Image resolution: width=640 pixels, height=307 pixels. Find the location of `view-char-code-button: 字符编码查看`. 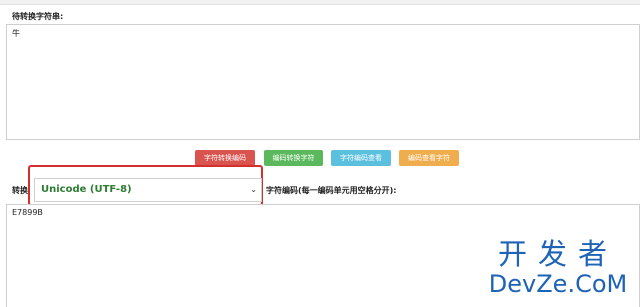

view-char-code-button: 字符编码查看 is located at coordinates (361, 158).